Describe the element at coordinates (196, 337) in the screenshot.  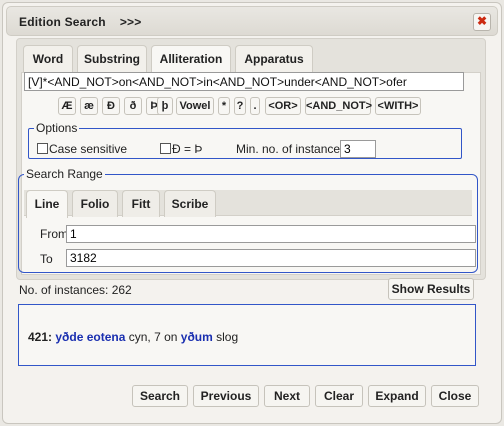
I see `result-highlight-2: yðum` at that location.